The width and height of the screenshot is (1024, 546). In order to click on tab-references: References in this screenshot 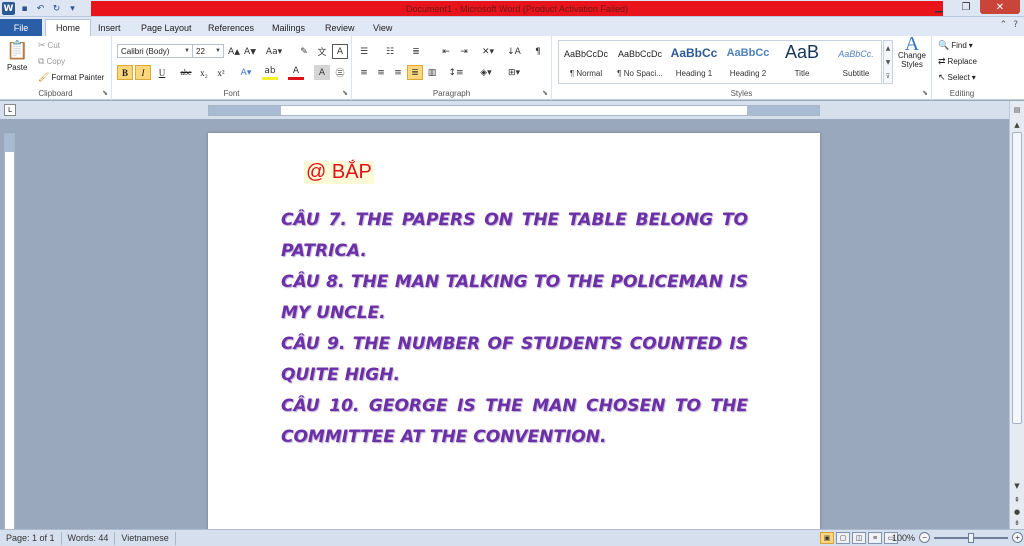, I will do `click(231, 27)`.